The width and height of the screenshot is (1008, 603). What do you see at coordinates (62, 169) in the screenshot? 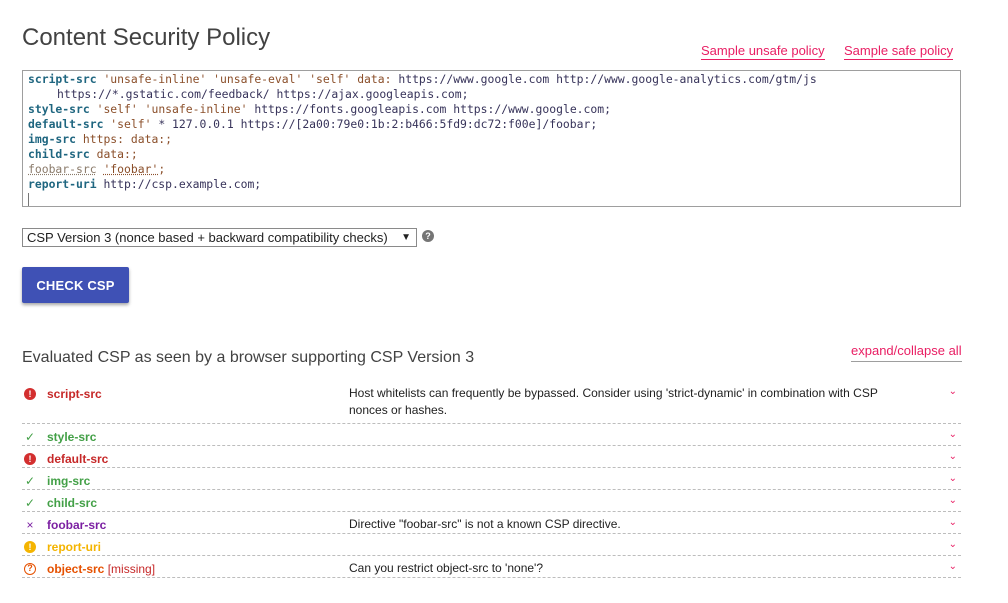
I see `csp-directive-token: foobar-src` at bounding box center [62, 169].